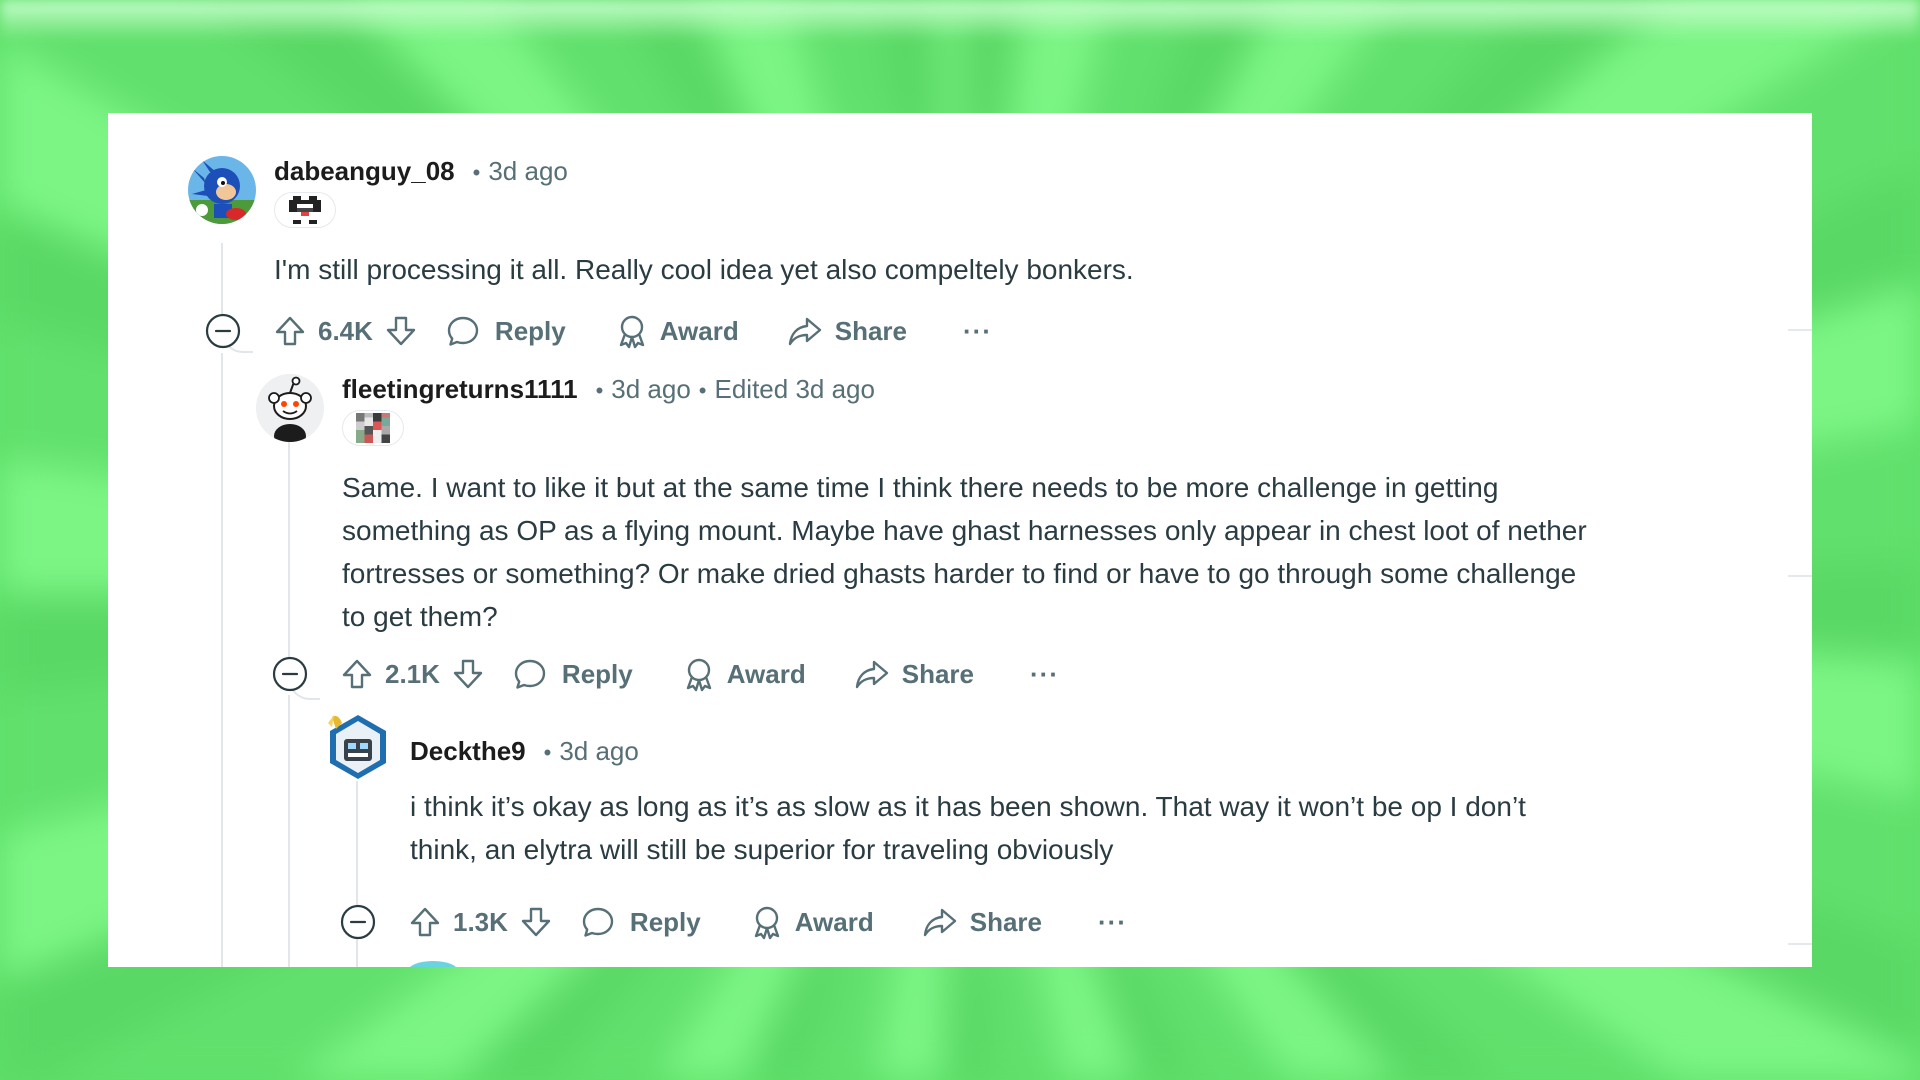 The height and width of the screenshot is (1080, 1920). I want to click on snoo-avatar-icon, so click(290, 408).